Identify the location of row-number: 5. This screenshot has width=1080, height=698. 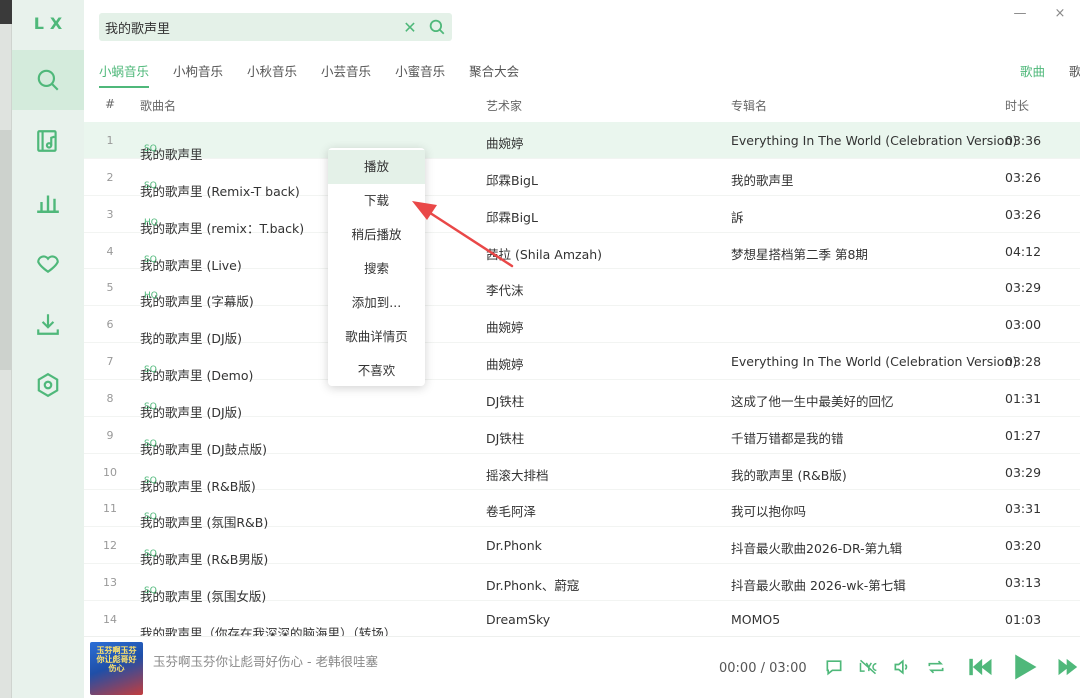
(110, 288).